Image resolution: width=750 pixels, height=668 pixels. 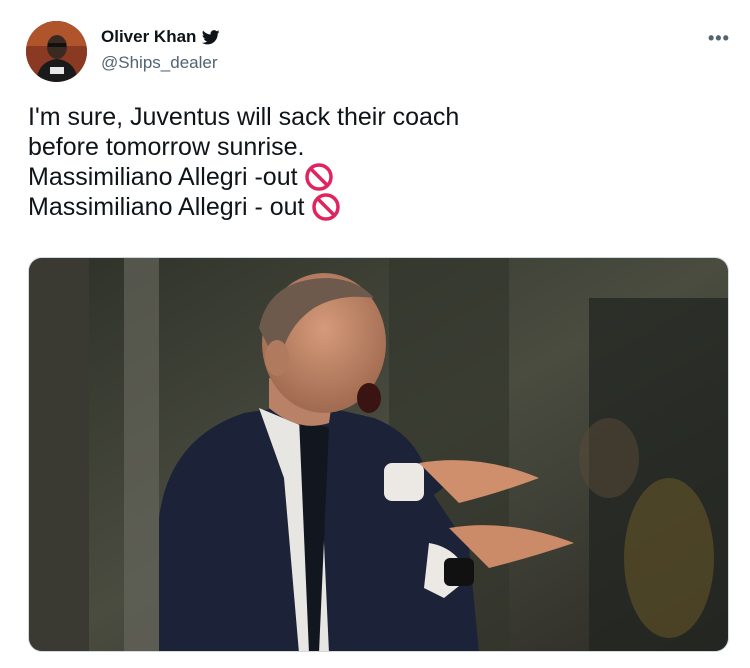 I want to click on author-name-row: Oliver Khan, so click(x=161, y=37).